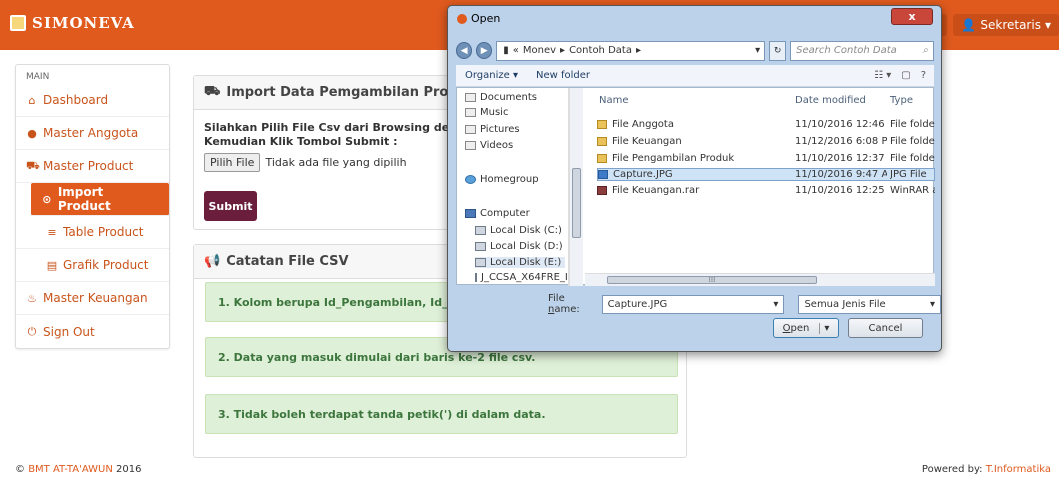  What do you see at coordinates (497, 145) in the screenshot?
I see `nav-item-label: Videos` at bounding box center [497, 145].